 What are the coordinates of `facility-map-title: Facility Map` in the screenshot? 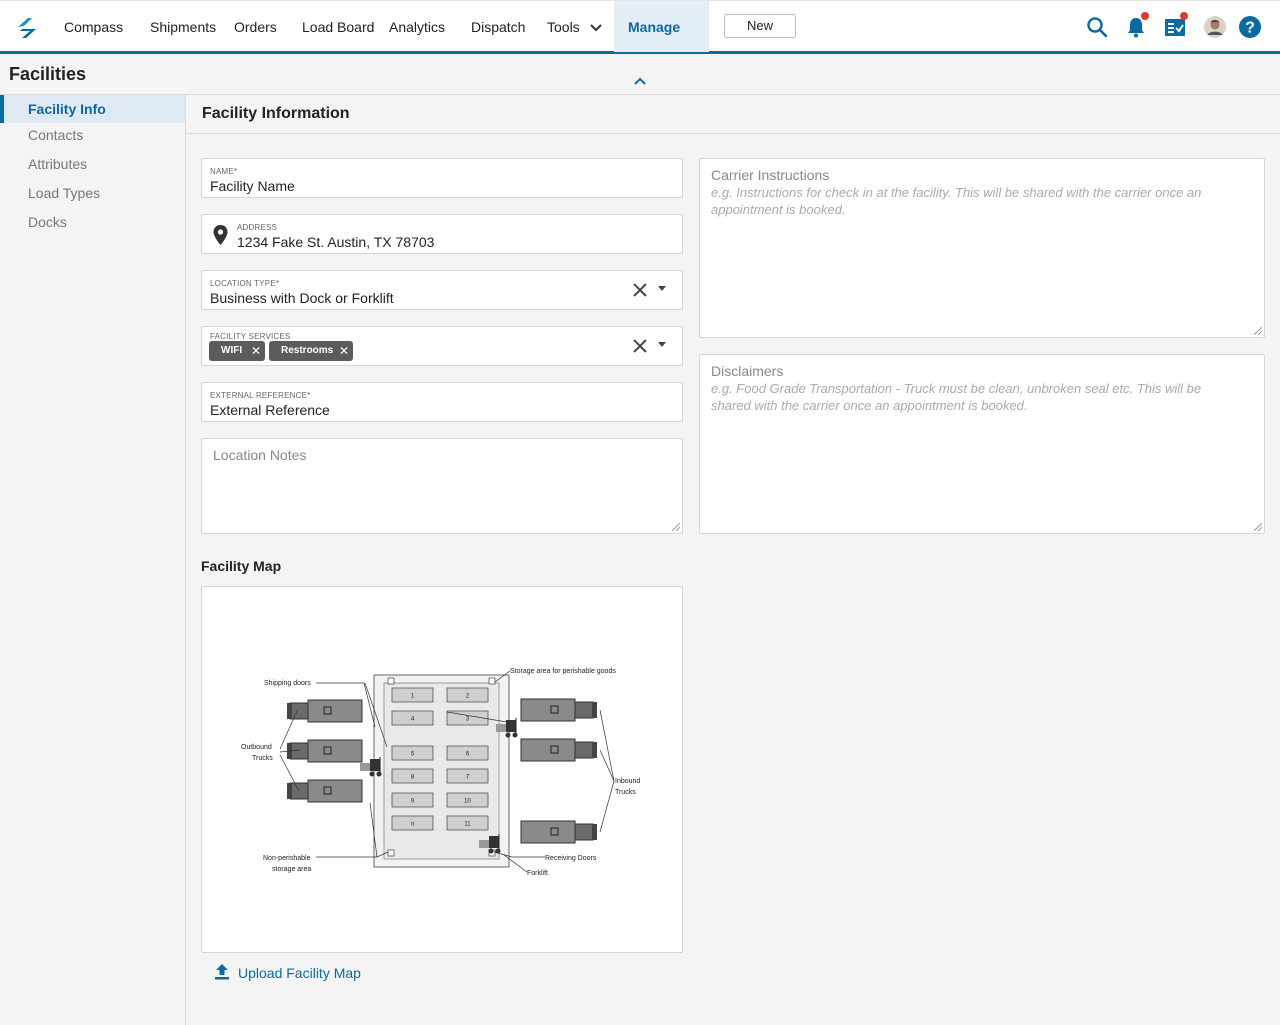 It's located at (241, 566).